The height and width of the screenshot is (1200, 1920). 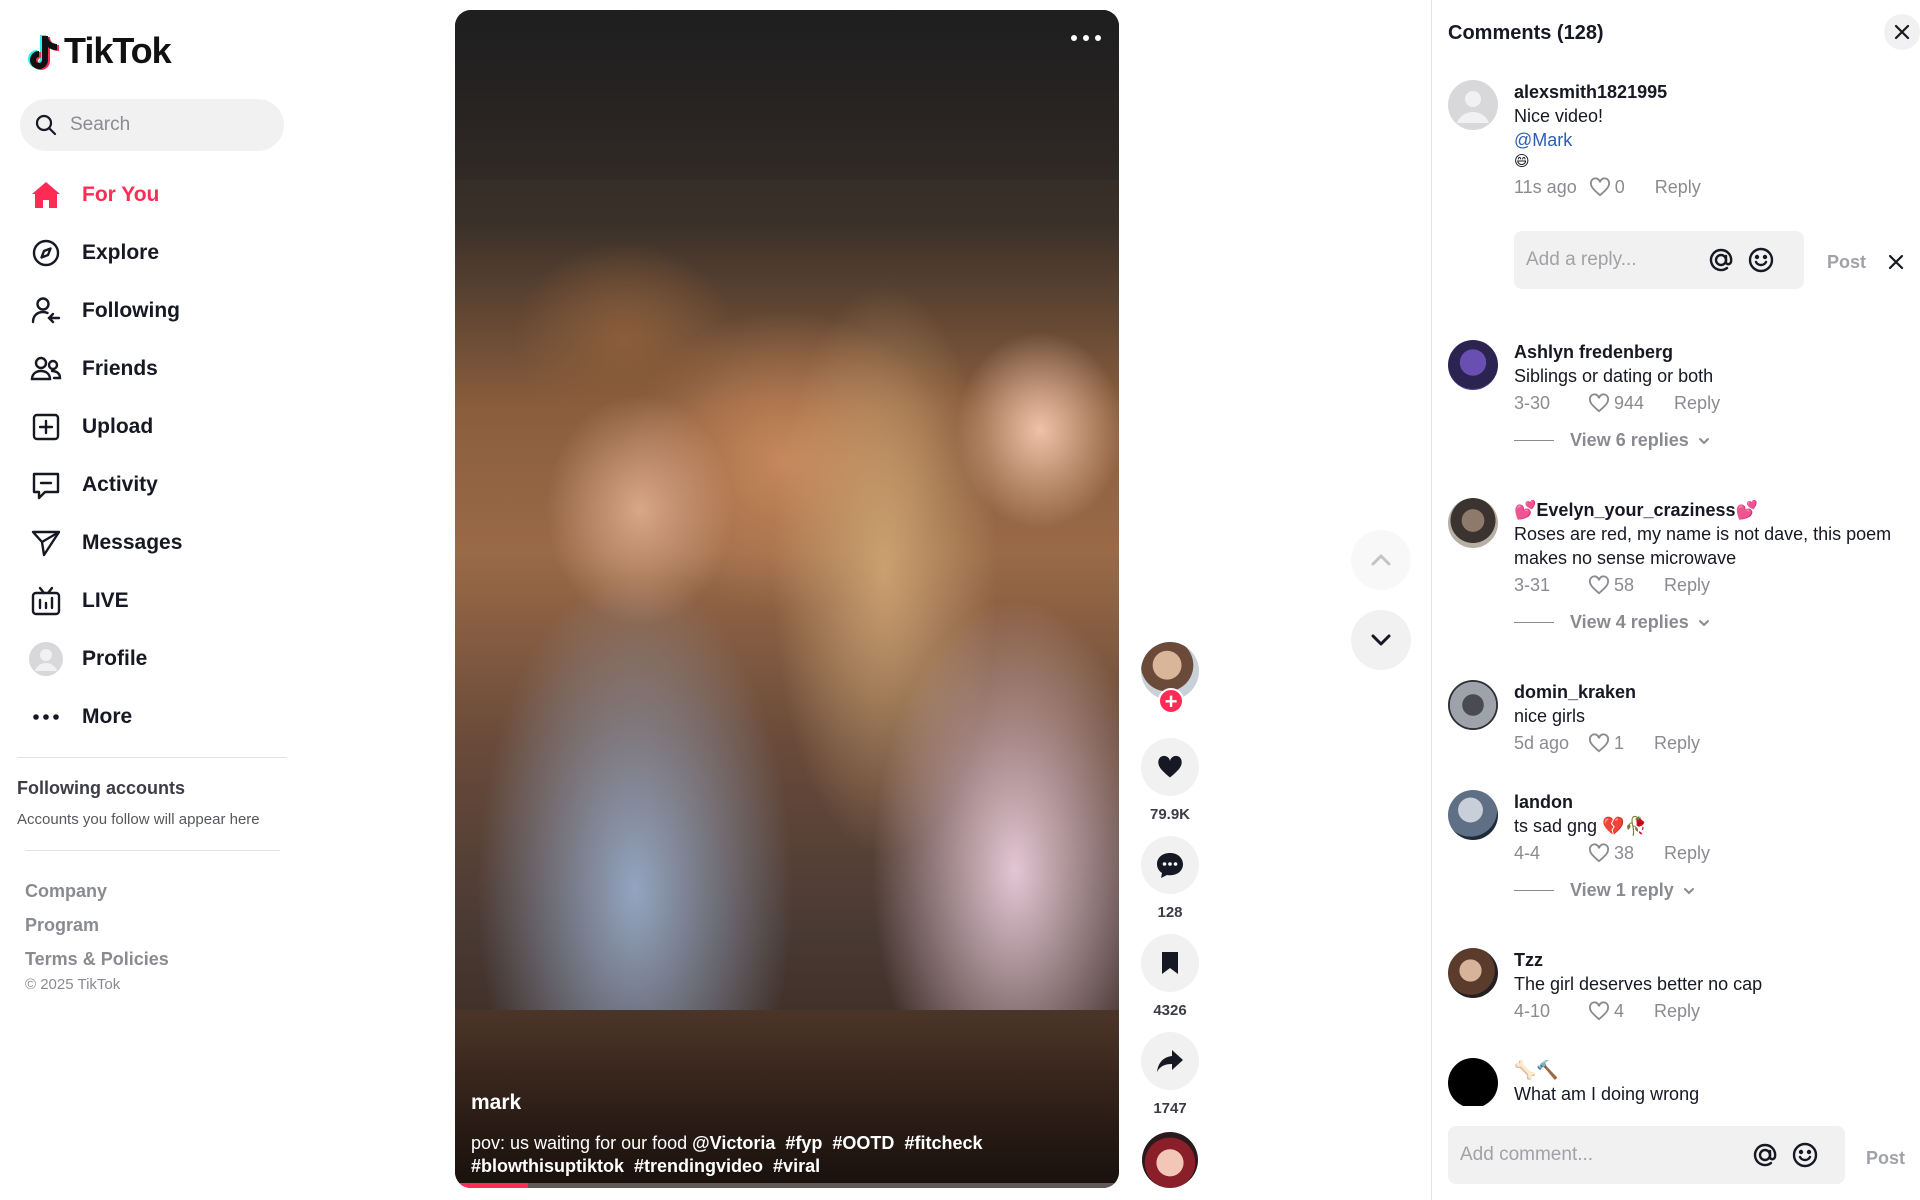 I want to click on tiktok-logo: TikTok, so click(x=100, y=51).